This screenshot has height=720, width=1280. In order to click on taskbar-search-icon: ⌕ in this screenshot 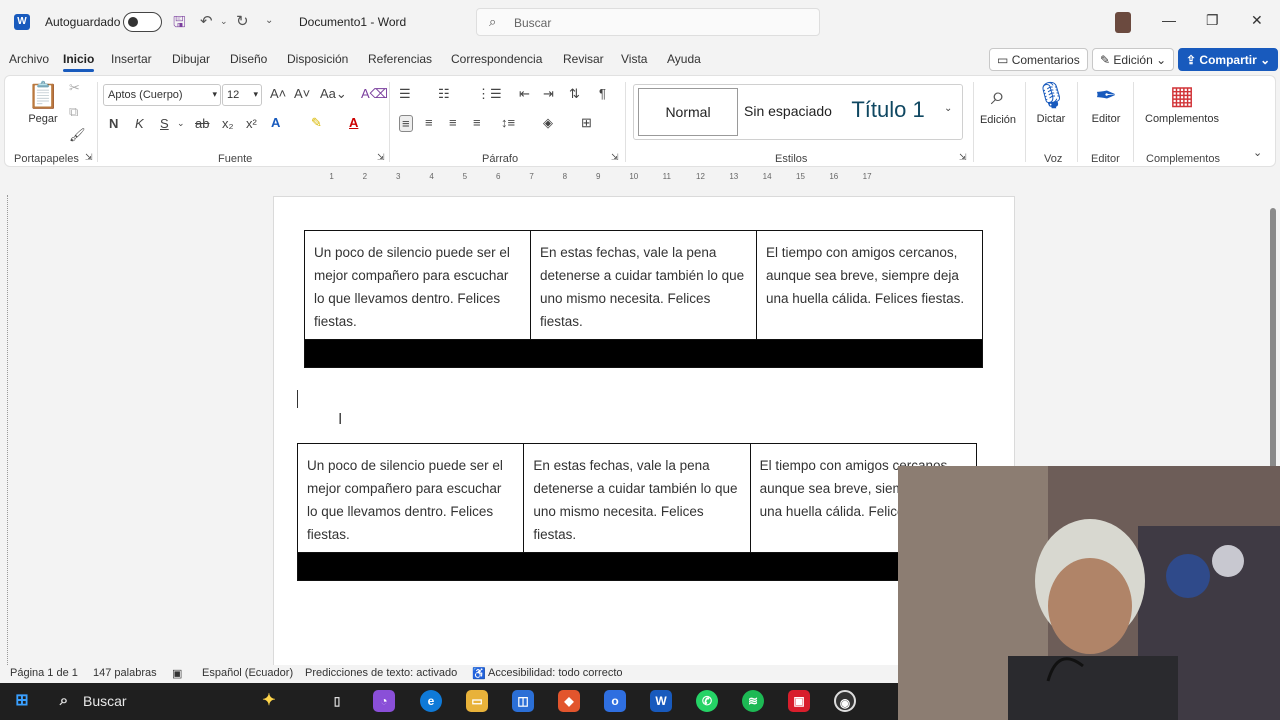, I will do `click(64, 701)`.